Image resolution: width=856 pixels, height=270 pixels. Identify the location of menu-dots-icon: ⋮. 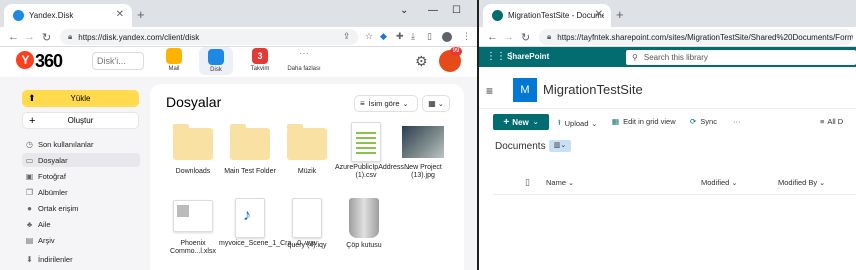
(466, 36).